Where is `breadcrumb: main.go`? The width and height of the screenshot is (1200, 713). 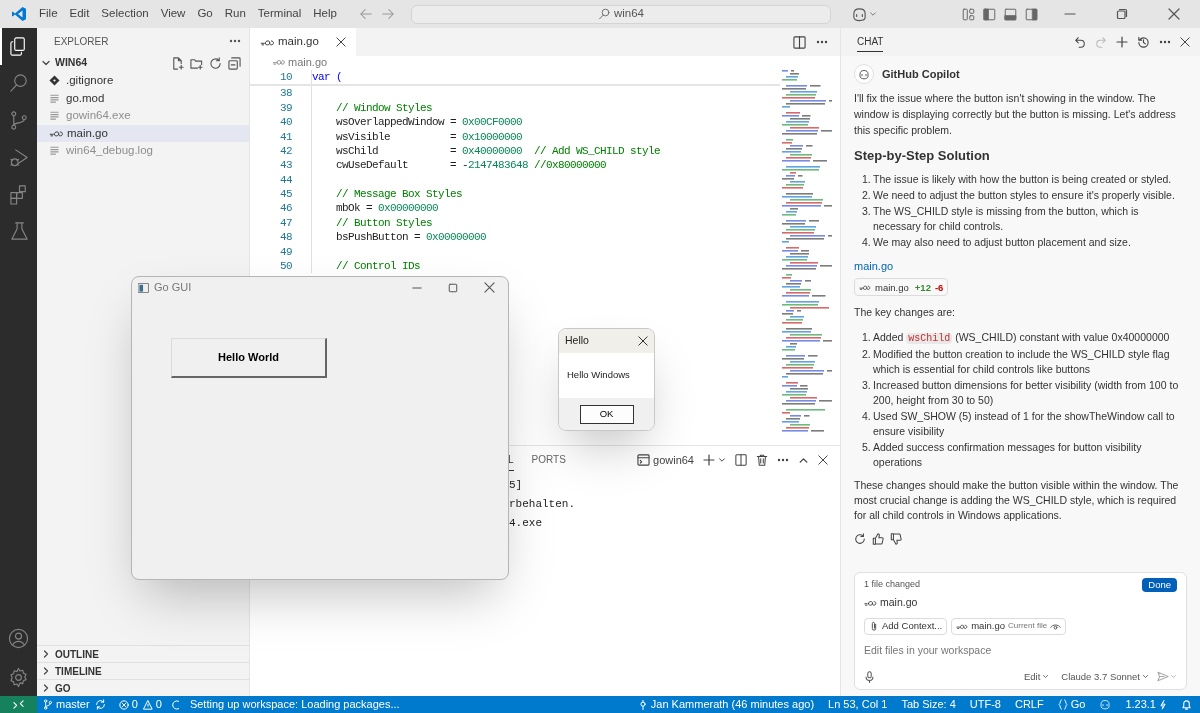 breadcrumb: main.go is located at coordinates (308, 62).